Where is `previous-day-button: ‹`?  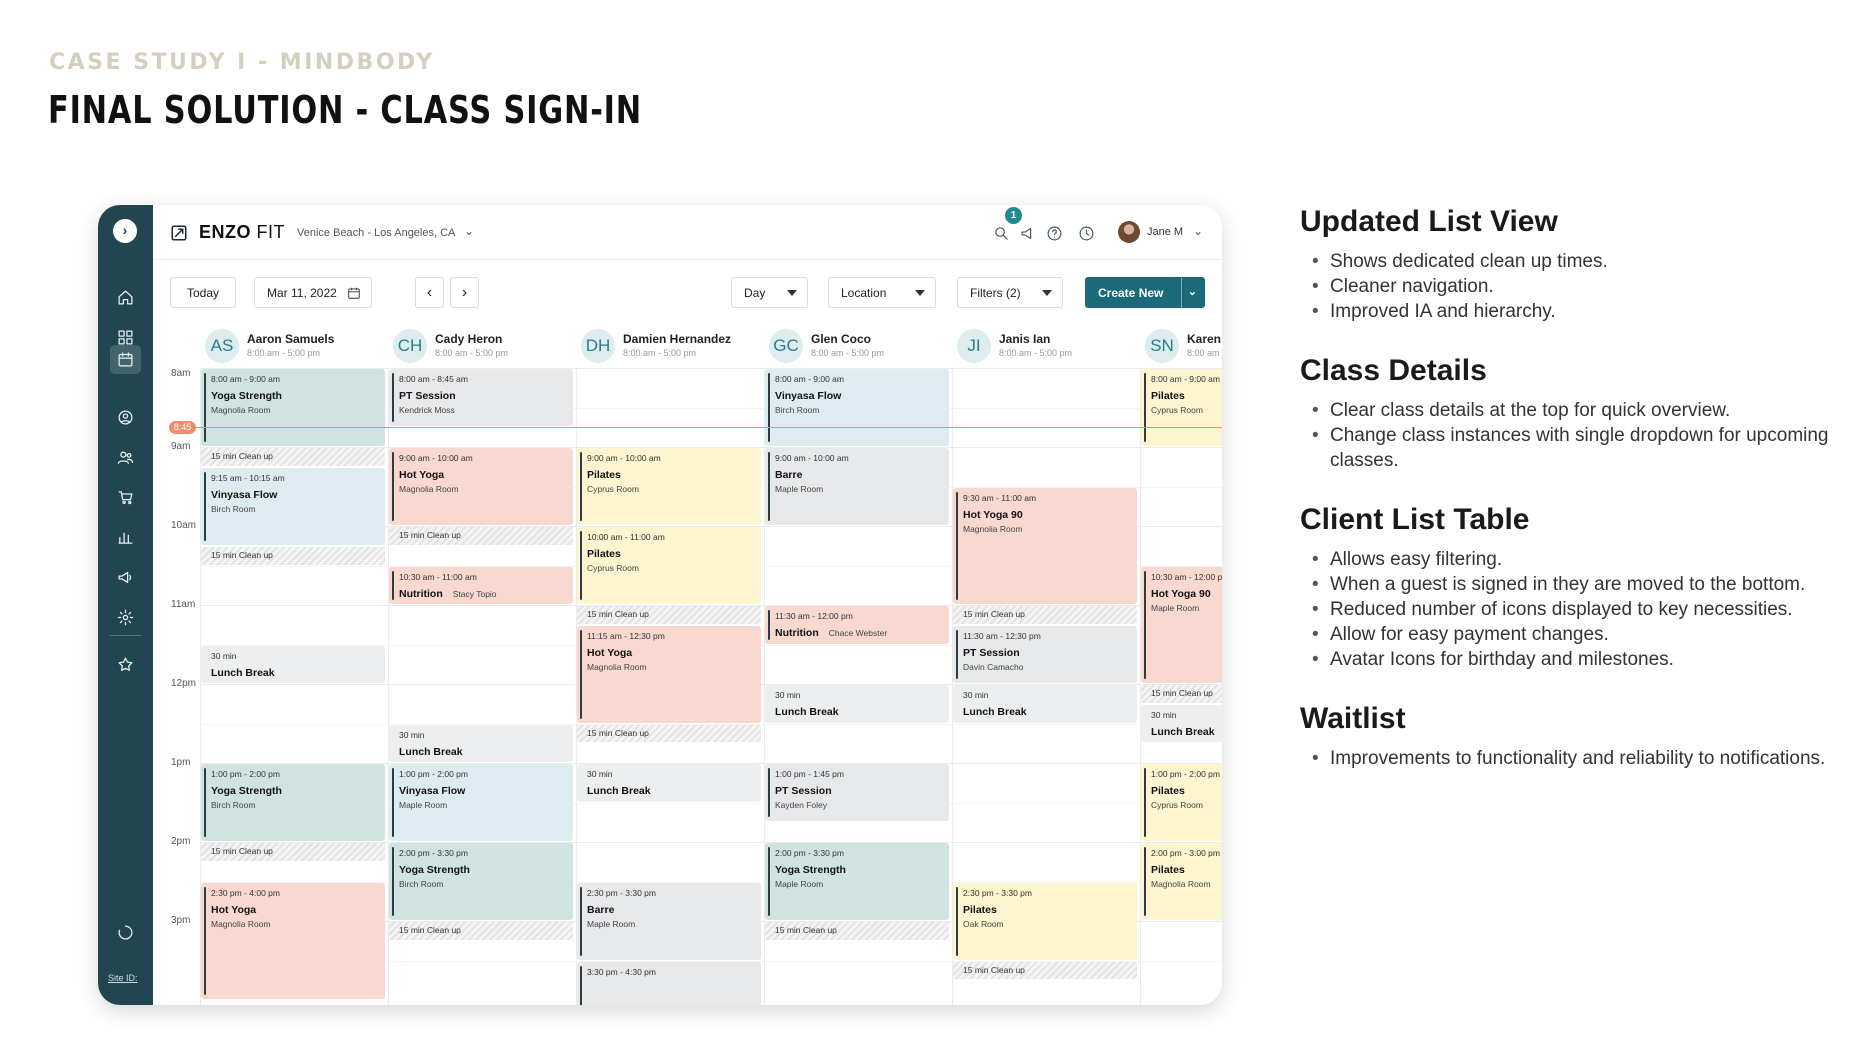 previous-day-button: ‹ is located at coordinates (429, 292).